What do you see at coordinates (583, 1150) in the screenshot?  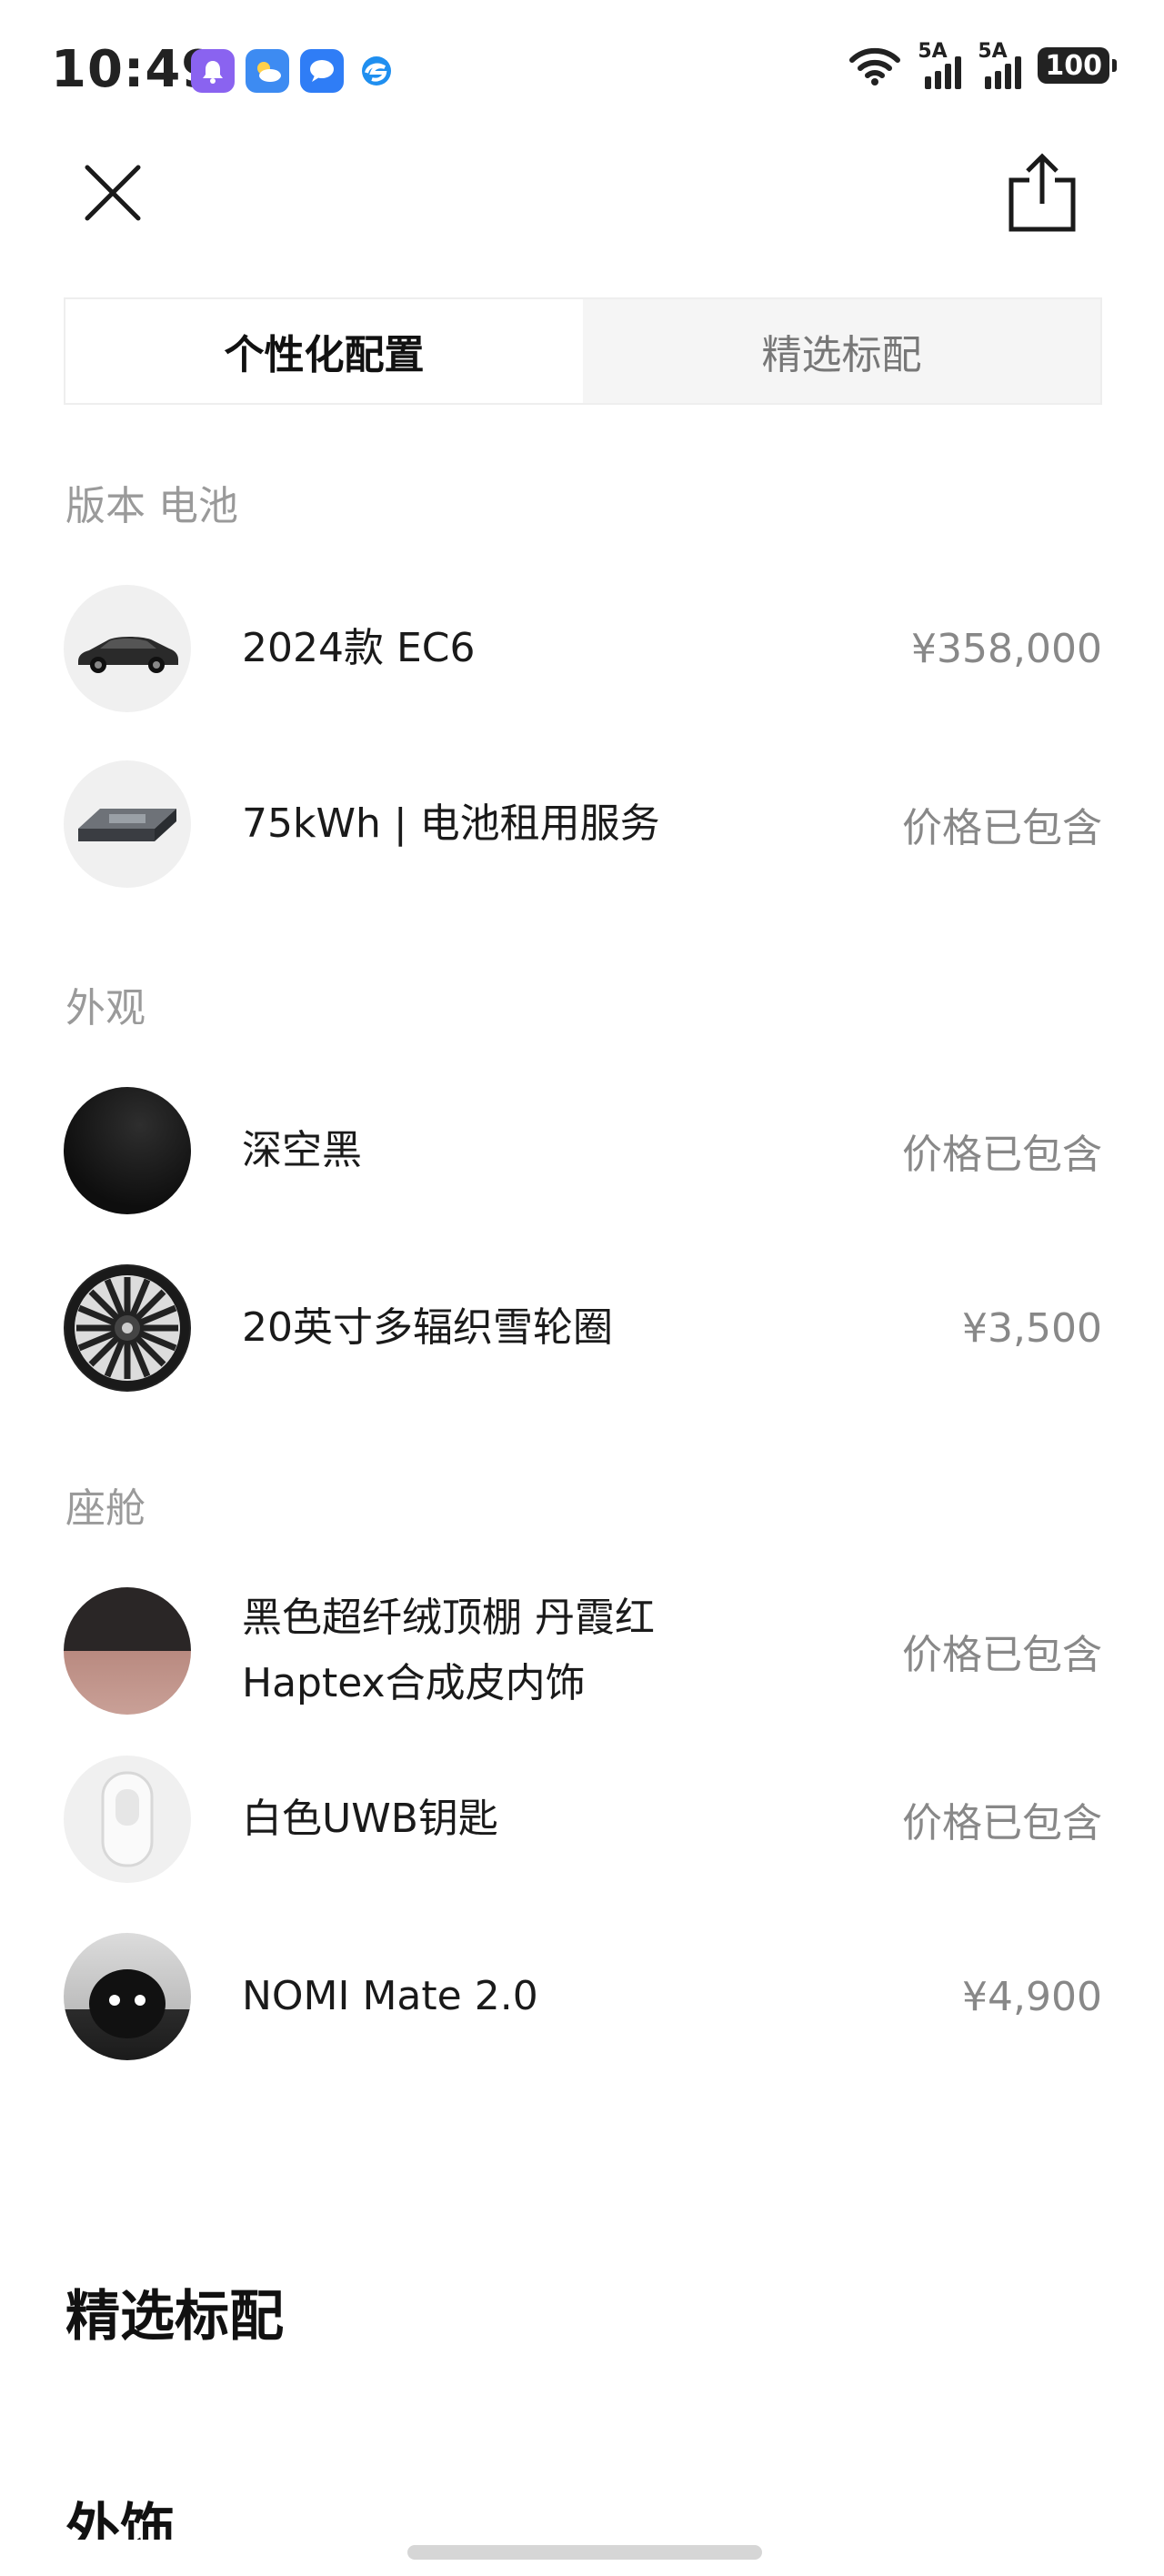 I see `list-item-paint: 深空黑 价格已包含` at bounding box center [583, 1150].